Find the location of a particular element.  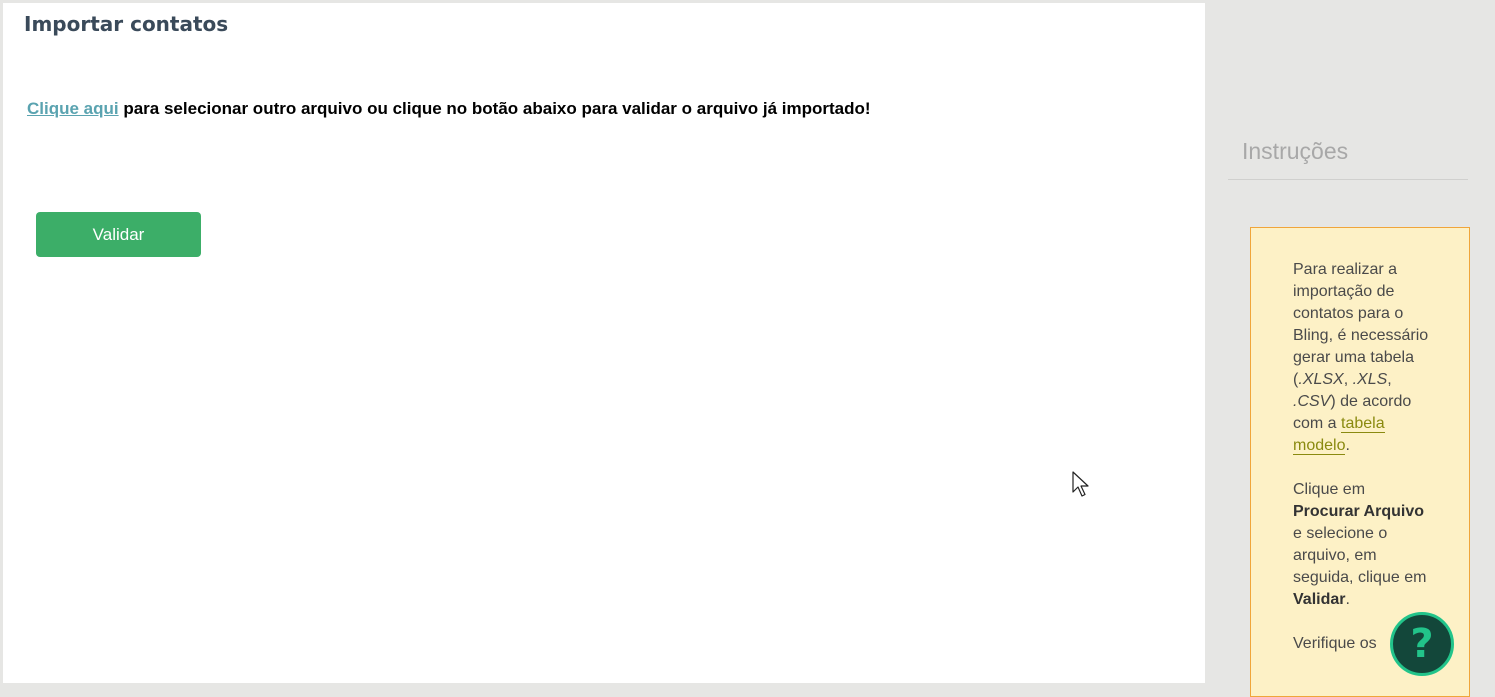

note-text-span: Clique em is located at coordinates (1329, 489).